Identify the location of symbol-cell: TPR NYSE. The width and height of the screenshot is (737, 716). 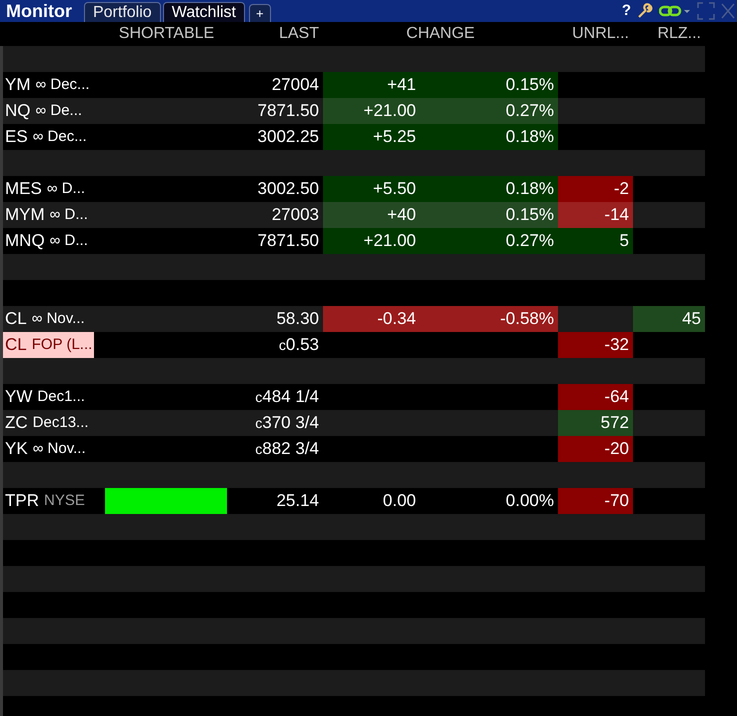
(45, 501).